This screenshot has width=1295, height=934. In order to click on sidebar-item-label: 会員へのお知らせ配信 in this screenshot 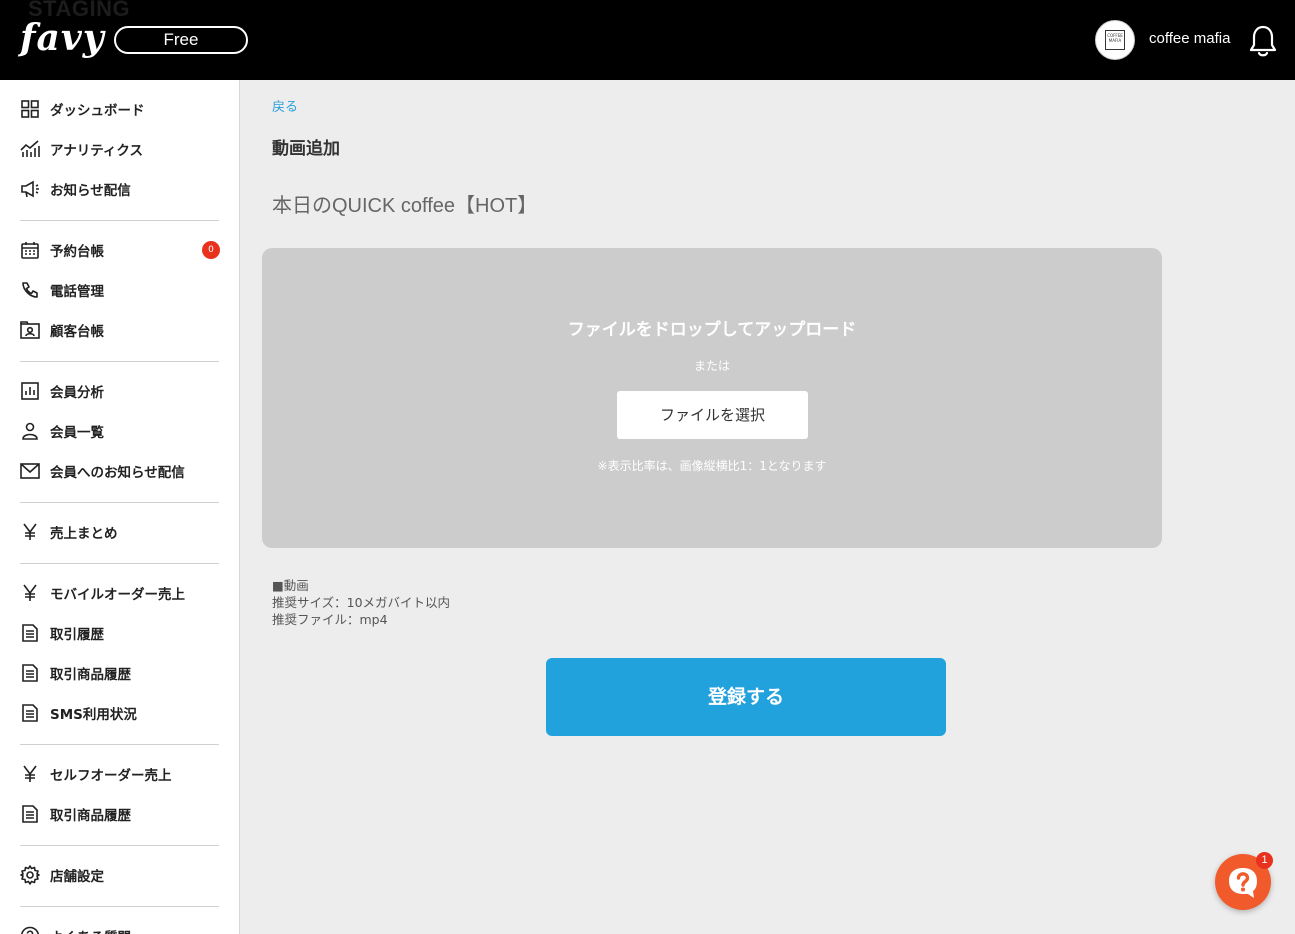, I will do `click(117, 473)`.